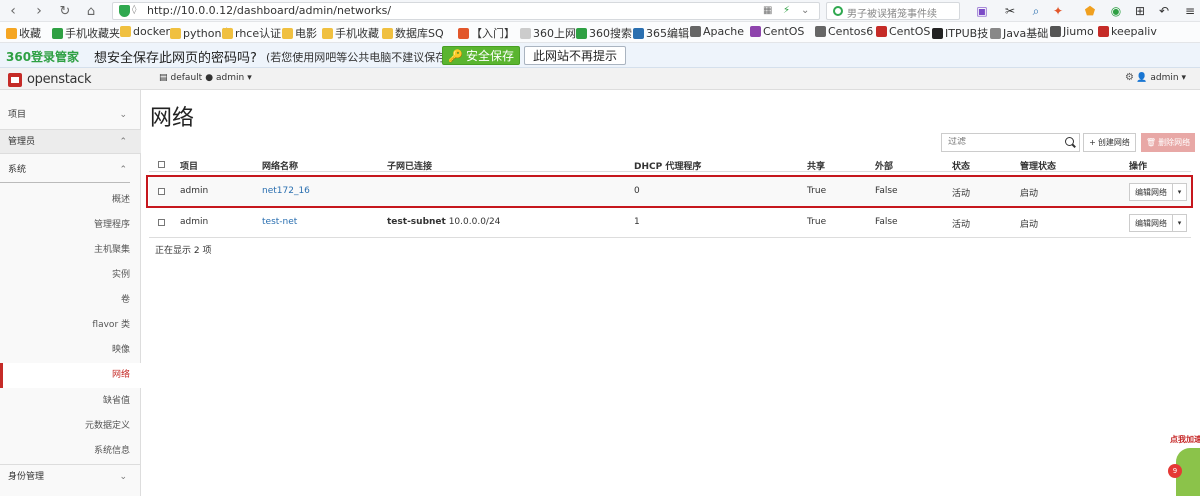 The width and height of the screenshot is (1200, 496). Describe the element at coordinates (1058, 11) in the screenshot. I see `game-icon: ✦` at that location.